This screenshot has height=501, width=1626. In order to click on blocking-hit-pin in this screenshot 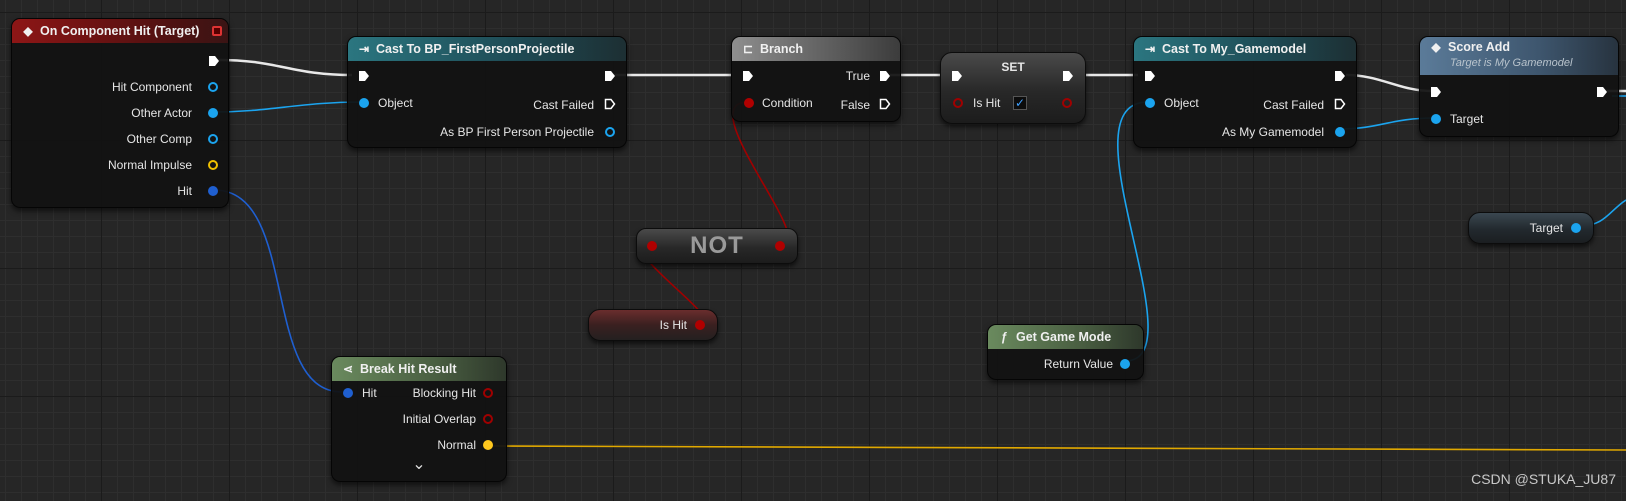, I will do `click(488, 393)`.